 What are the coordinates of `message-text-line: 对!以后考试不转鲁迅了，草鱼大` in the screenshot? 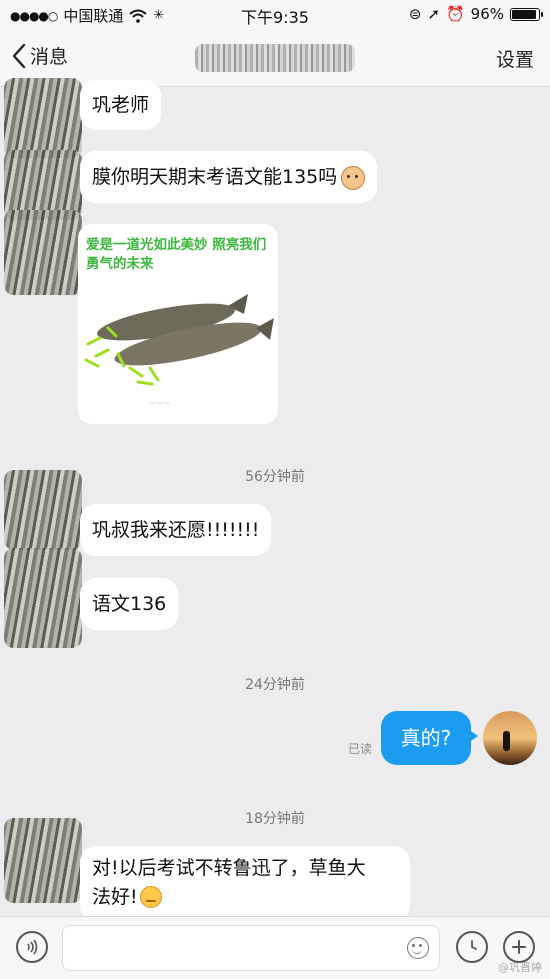 It's located at (229, 868).